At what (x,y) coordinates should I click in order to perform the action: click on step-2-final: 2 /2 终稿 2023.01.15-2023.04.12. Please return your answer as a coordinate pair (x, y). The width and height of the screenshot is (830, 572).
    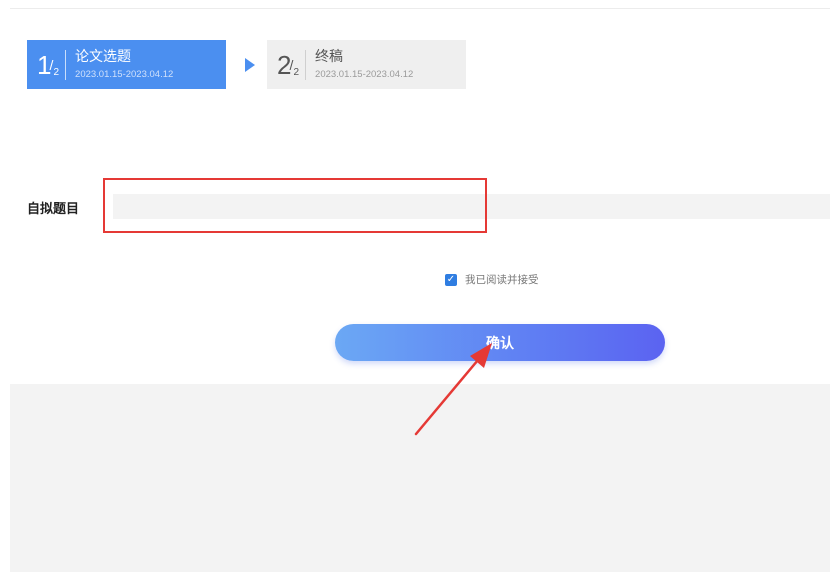
    Looking at the image, I should click on (366, 64).